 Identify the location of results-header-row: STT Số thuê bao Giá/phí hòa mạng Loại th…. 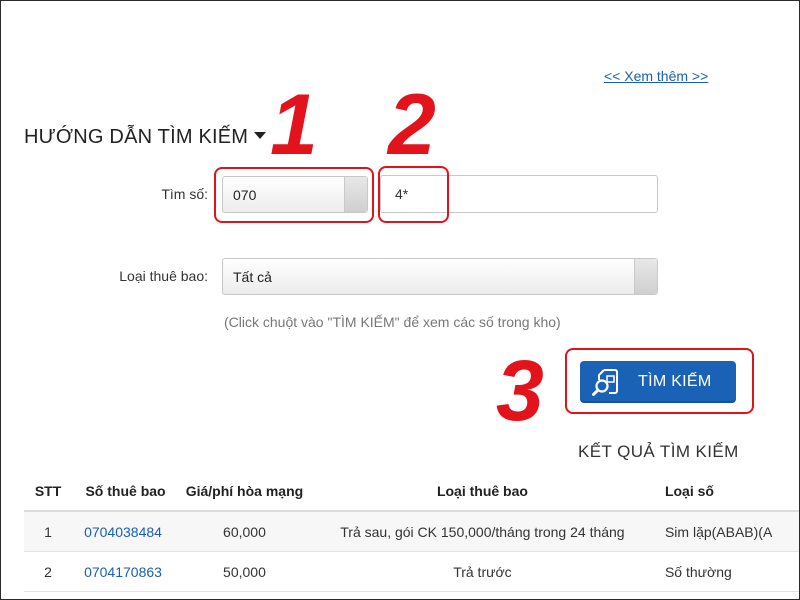
(412, 492).